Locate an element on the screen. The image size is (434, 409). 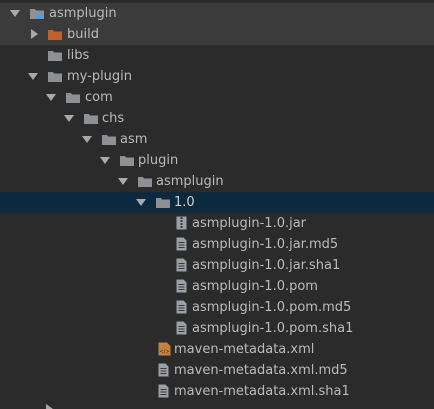
tree-node-label: com is located at coordinates (99, 97).